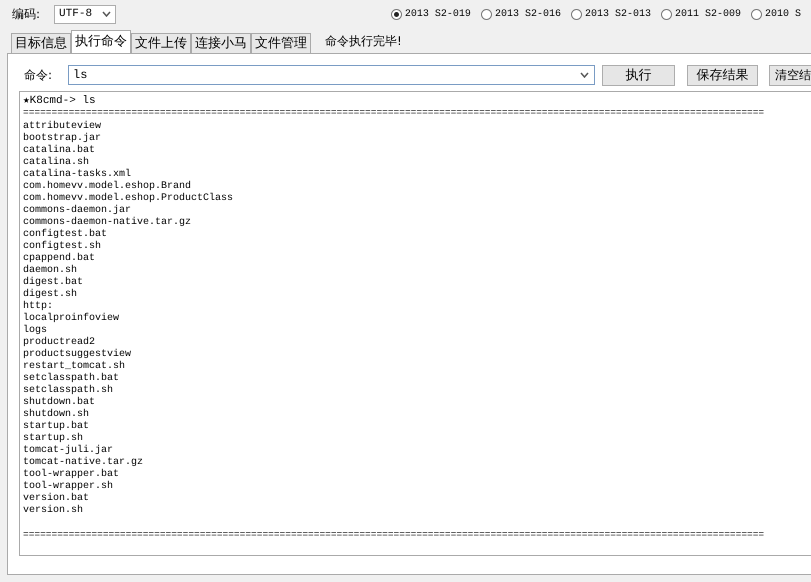 The height and width of the screenshot is (582, 811). What do you see at coordinates (53, 511) in the screenshot?
I see `output-line: version.sh` at bounding box center [53, 511].